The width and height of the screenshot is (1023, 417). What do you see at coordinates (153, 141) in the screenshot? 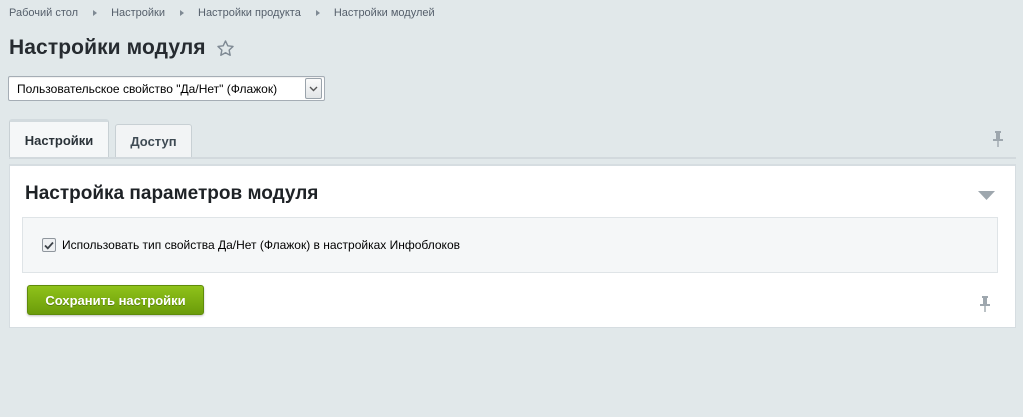
I see `tab-access: Доступ` at bounding box center [153, 141].